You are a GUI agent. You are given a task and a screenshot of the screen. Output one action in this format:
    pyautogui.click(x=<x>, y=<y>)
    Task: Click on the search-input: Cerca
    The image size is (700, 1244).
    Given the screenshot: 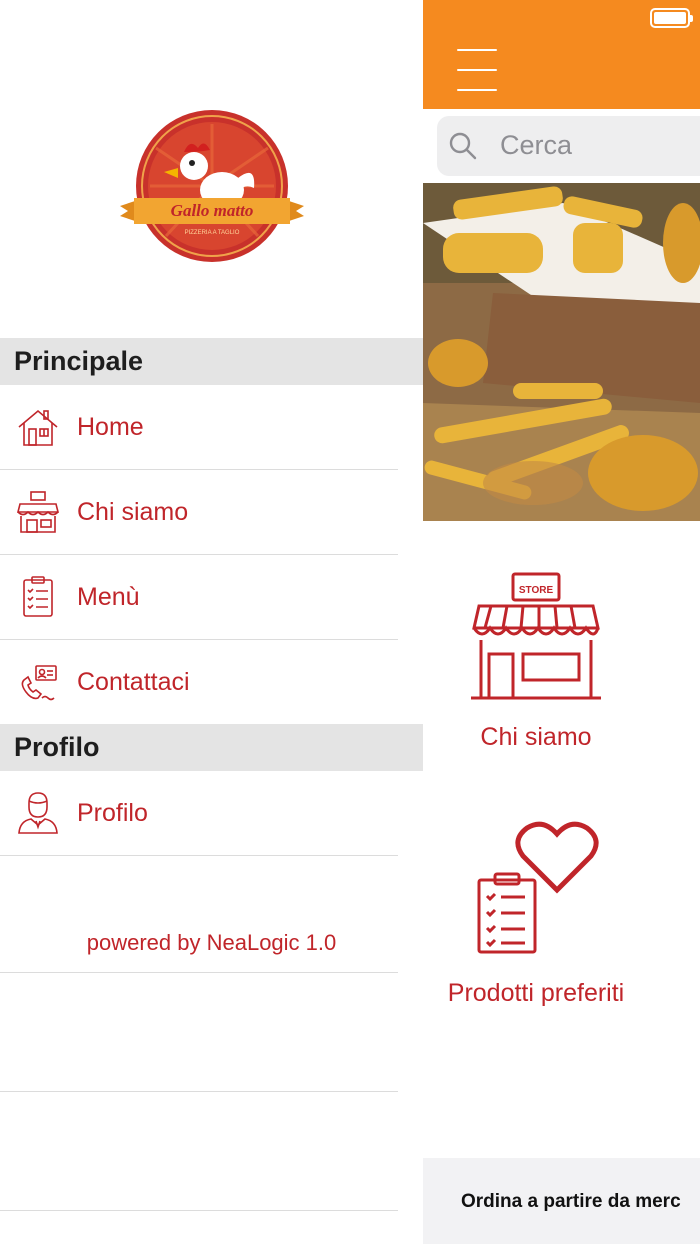 What is the action you would take?
    pyautogui.click(x=568, y=146)
    